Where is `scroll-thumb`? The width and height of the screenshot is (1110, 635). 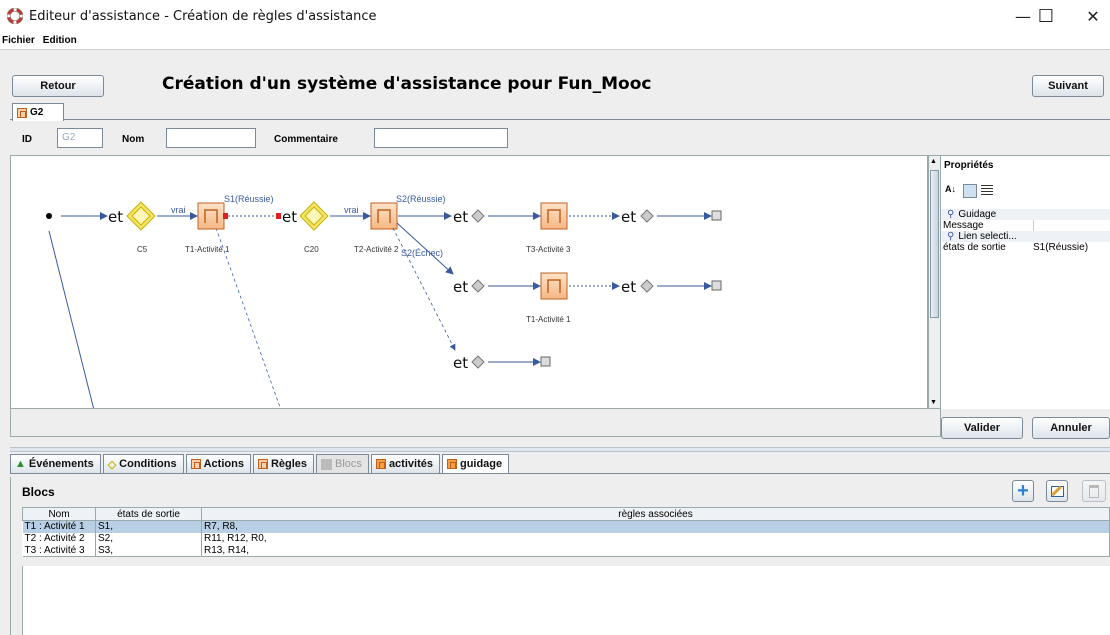
scroll-thumb is located at coordinates (934, 244).